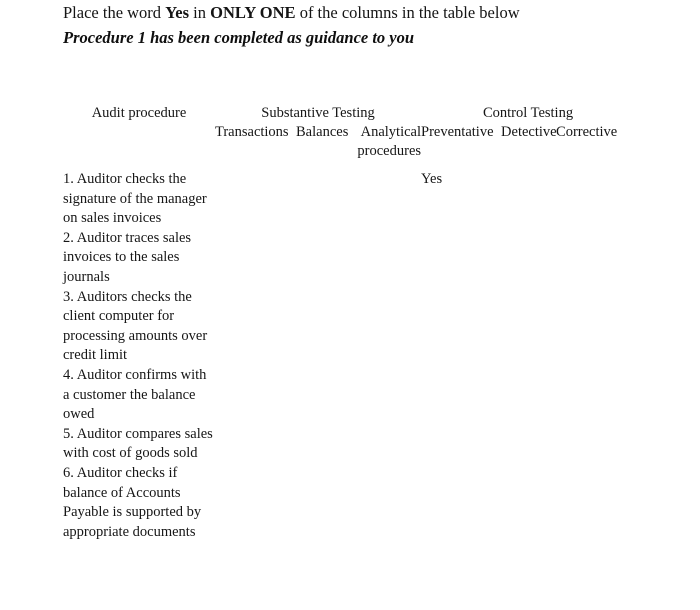  I want to click on group-header-substantive-testing: Substantive Testing, so click(318, 113).